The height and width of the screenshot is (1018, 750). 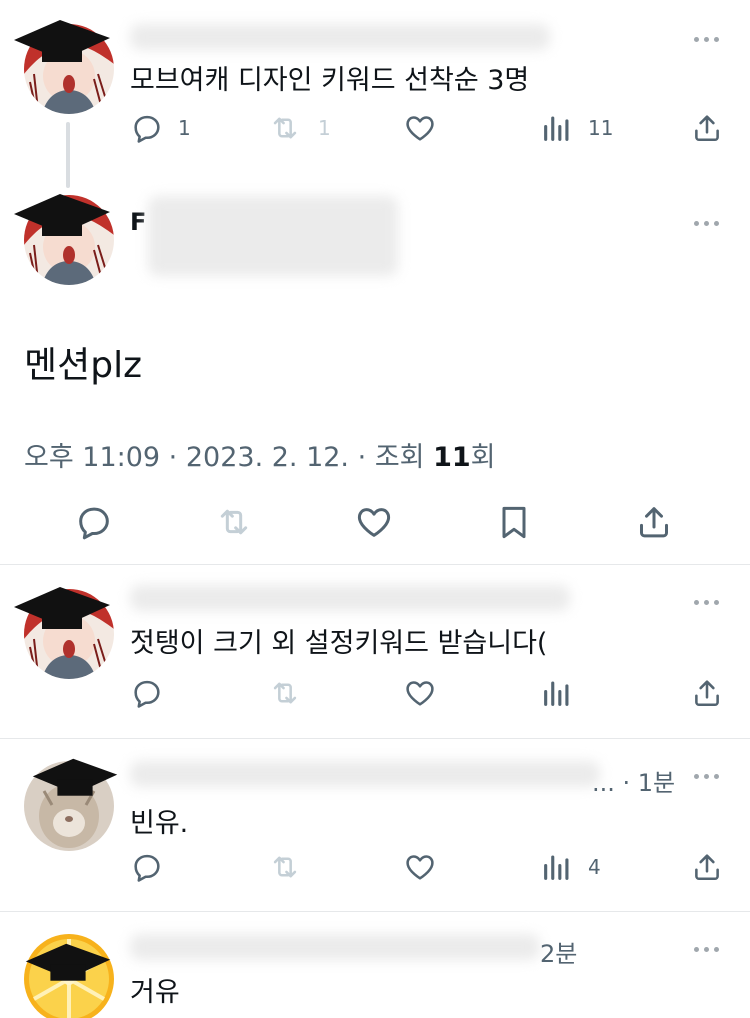 I want to click on reply-tweet: 2분 거유, so click(x=375, y=965).